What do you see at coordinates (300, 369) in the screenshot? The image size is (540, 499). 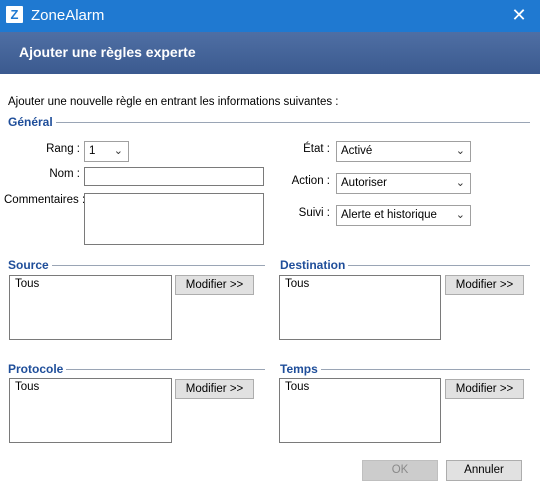 I see `time-group-title: Temps` at bounding box center [300, 369].